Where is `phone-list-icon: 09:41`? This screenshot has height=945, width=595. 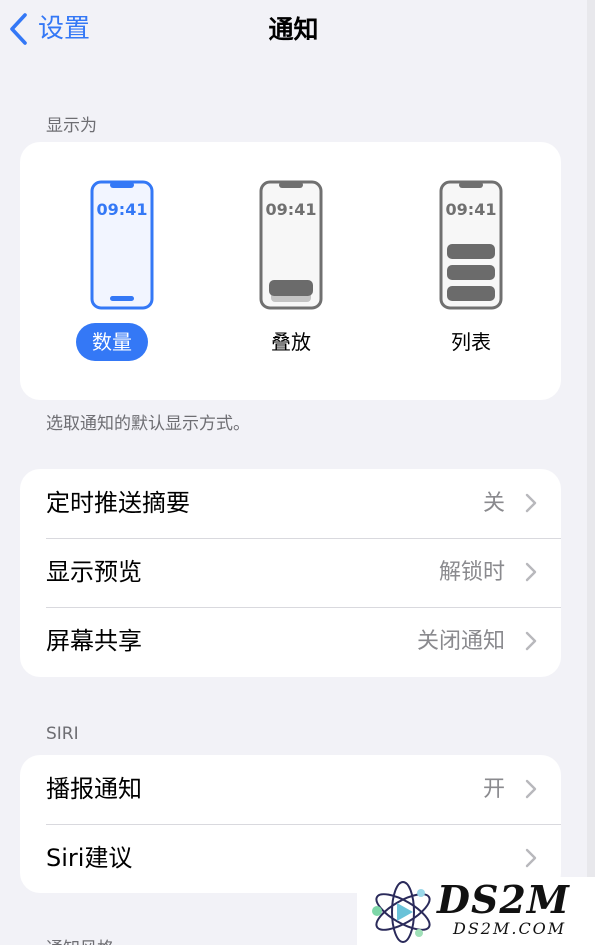
phone-list-icon: 09:41 is located at coordinates (471, 245).